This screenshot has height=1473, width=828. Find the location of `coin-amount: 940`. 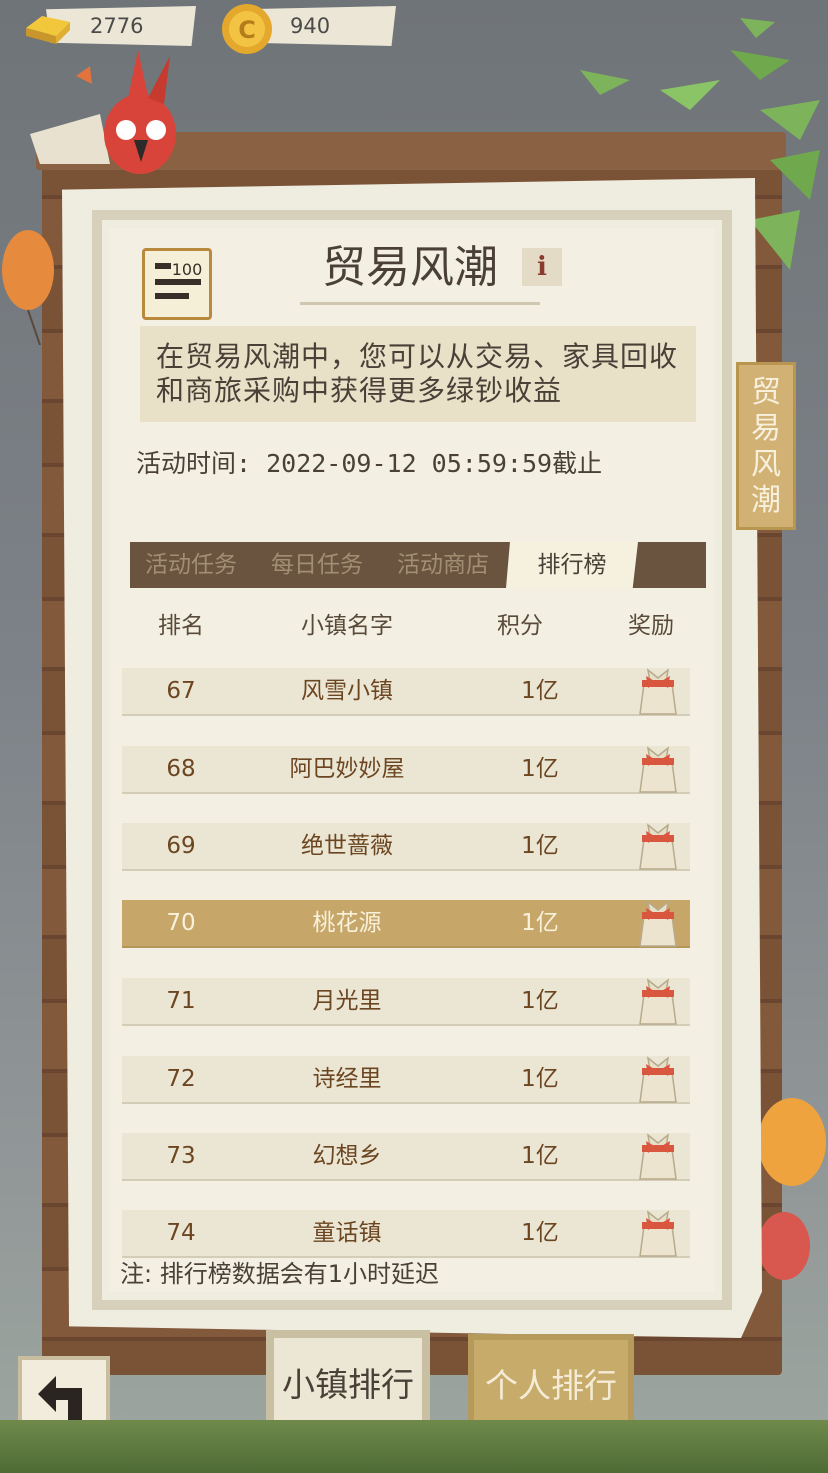

coin-amount: 940 is located at coordinates (310, 26).